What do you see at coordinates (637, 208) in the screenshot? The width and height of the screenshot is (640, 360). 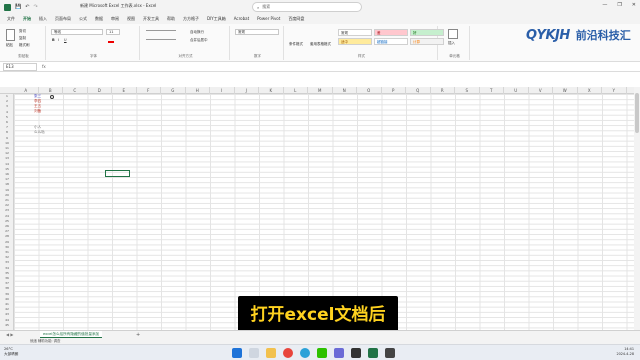 I see `vertical-scrollbar` at bounding box center [637, 208].